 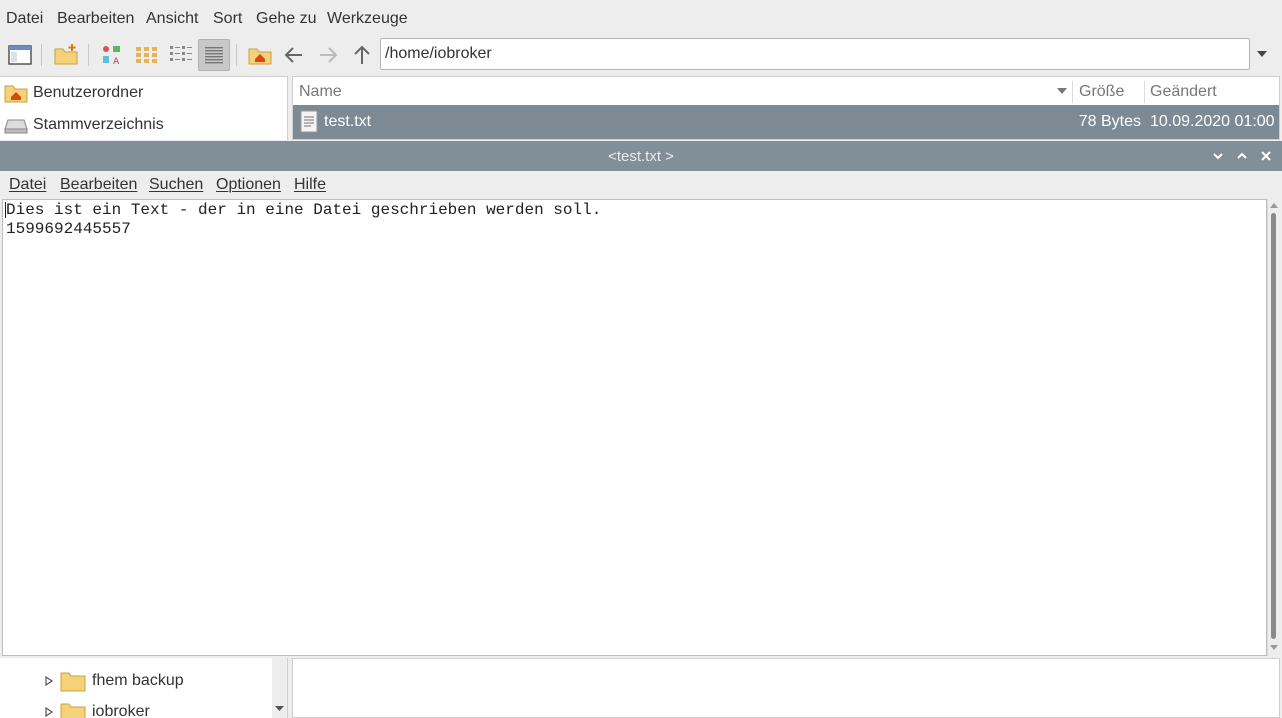 I want to click on compact-view-button, so click(x=180, y=55).